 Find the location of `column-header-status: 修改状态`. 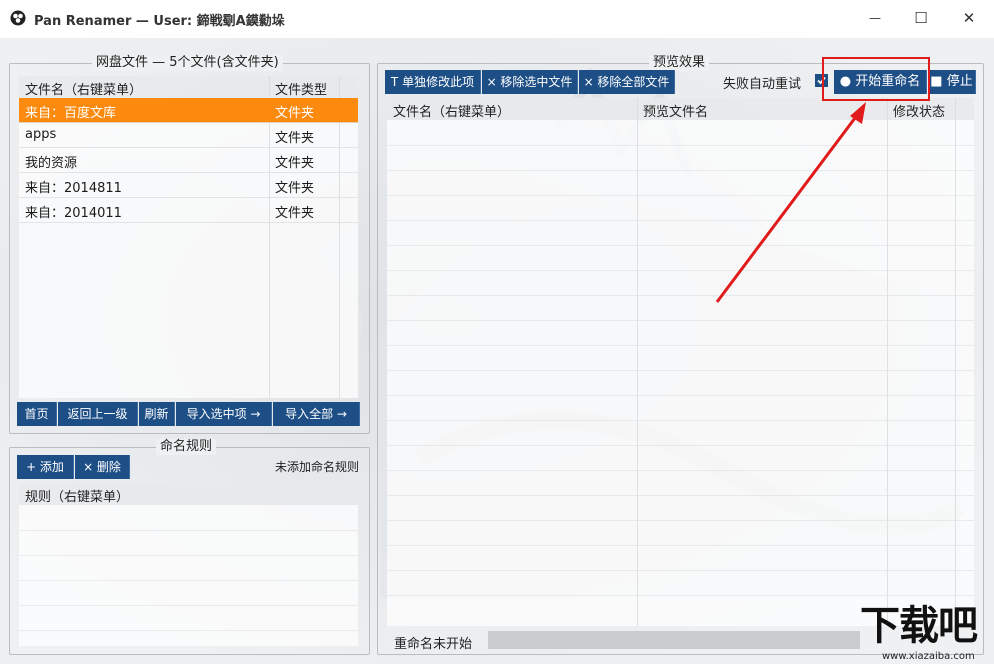

column-header-status: 修改状态 is located at coordinates (919, 110).